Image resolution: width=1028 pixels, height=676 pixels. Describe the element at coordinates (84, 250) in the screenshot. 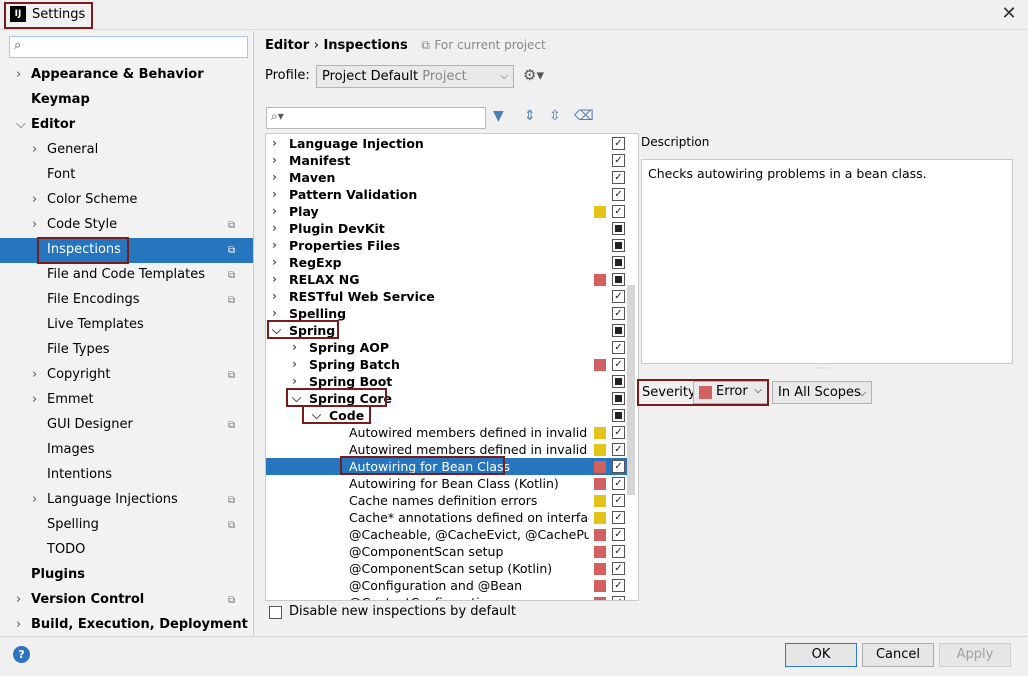

I see `sidebar-item: Inspections` at that location.